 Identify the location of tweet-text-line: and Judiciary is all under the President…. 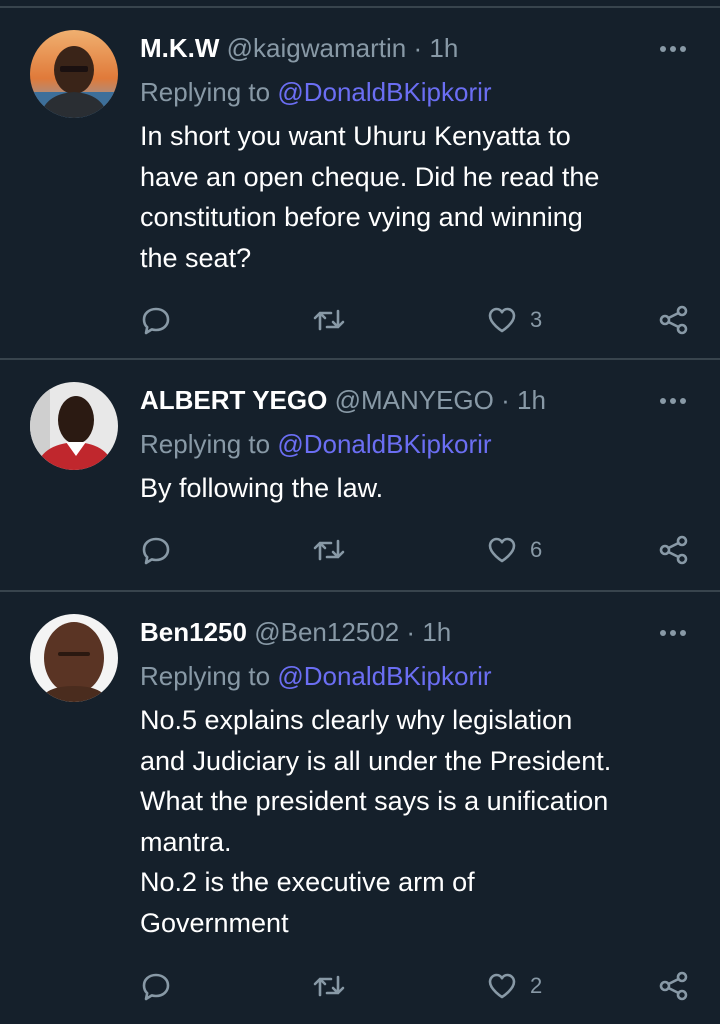
(376, 760).